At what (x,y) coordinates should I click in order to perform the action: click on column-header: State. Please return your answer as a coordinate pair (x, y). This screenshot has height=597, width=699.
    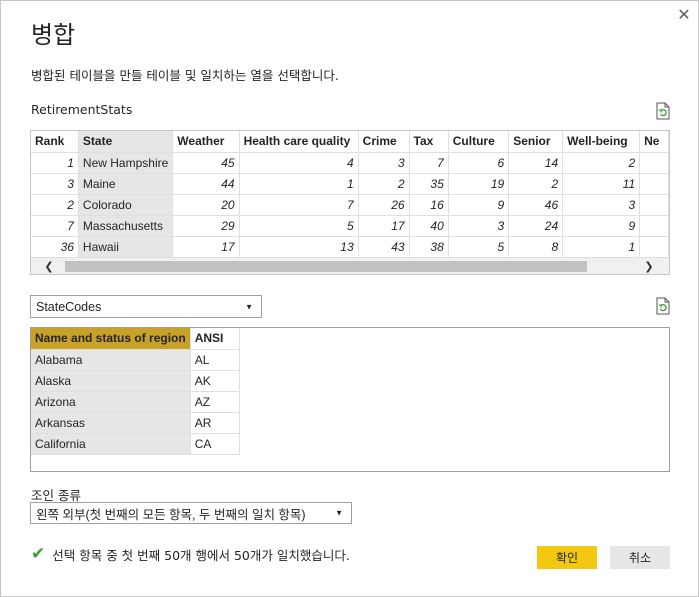
    Looking at the image, I should click on (126, 142).